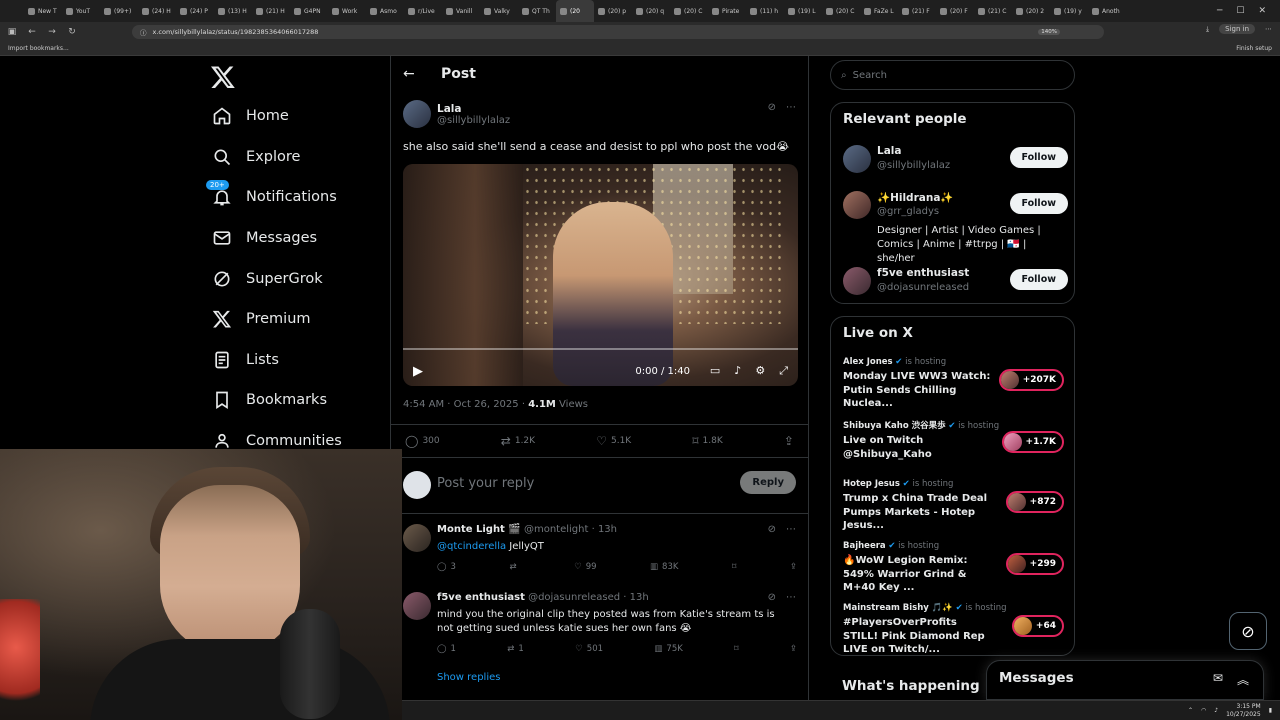  What do you see at coordinates (588, 597) in the screenshot?
I see `comment-handle: @dojasunreleased · 13h` at bounding box center [588, 597].